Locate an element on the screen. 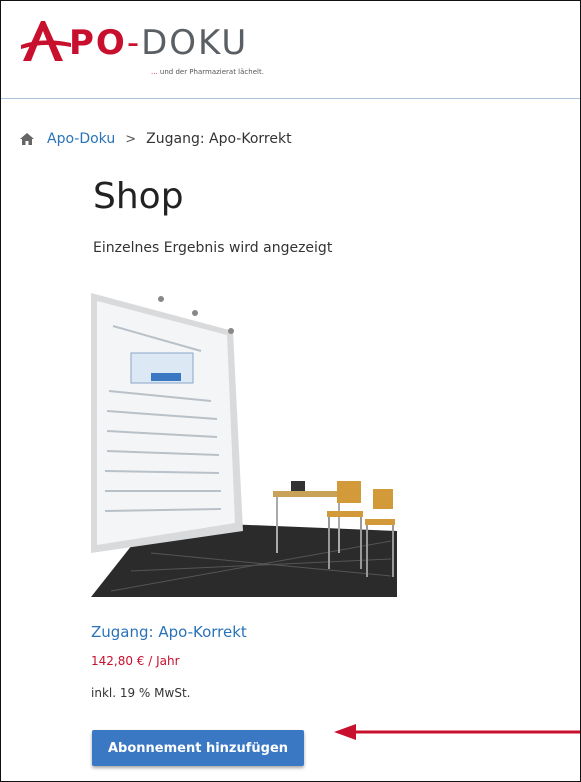  home-icon is located at coordinates (27, 139).